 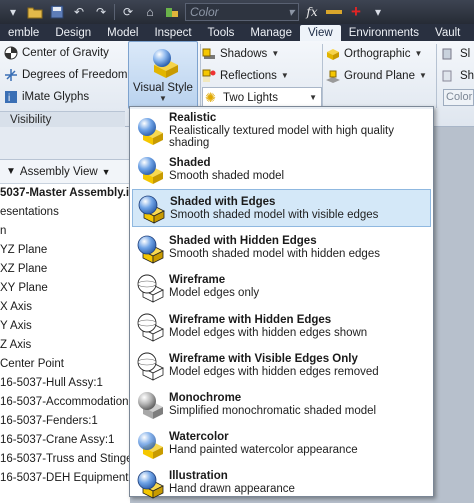 What do you see at coordinates (65, 172) in the screenshot?
I see `assembly-view-select: ▼ Assembly View ▼` at bounding box center [65, 172].